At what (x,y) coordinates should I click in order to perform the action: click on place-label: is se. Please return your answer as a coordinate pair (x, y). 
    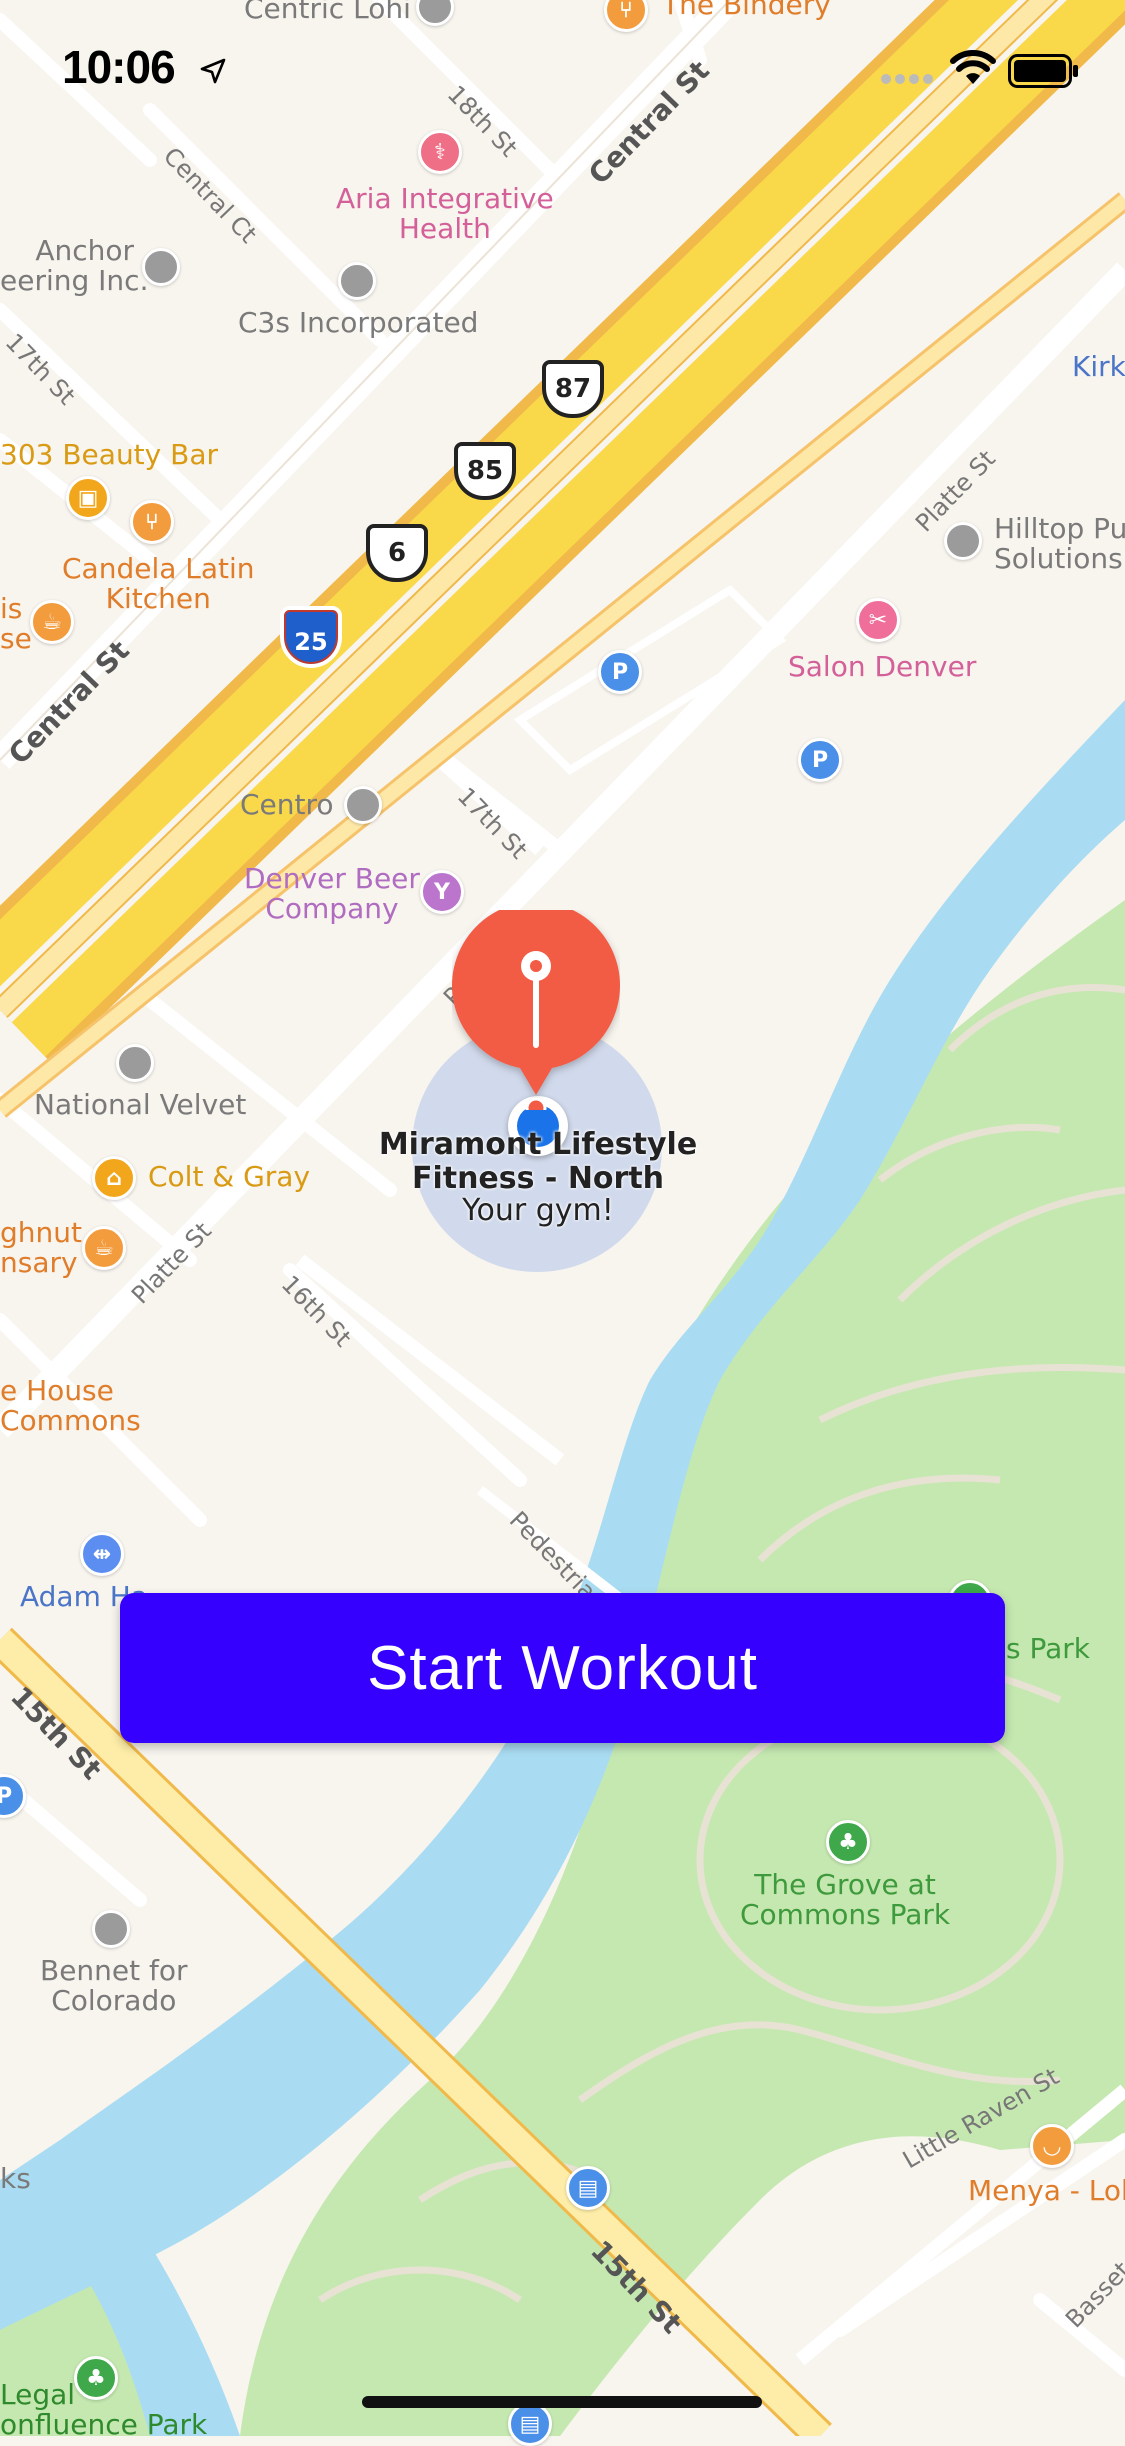
    Looking at the image, I should click on (16, 624).